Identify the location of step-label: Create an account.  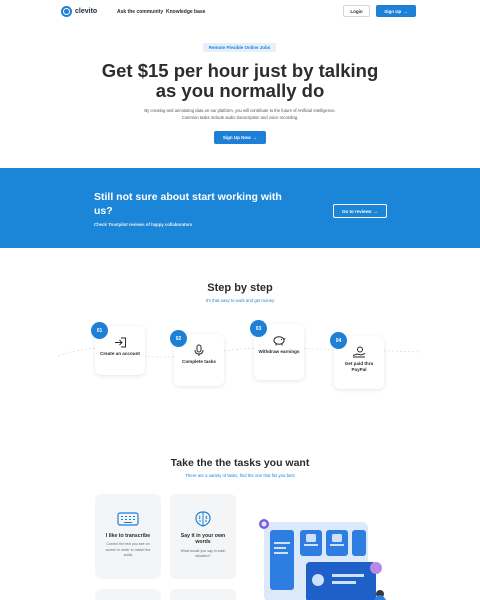
(120, 353).